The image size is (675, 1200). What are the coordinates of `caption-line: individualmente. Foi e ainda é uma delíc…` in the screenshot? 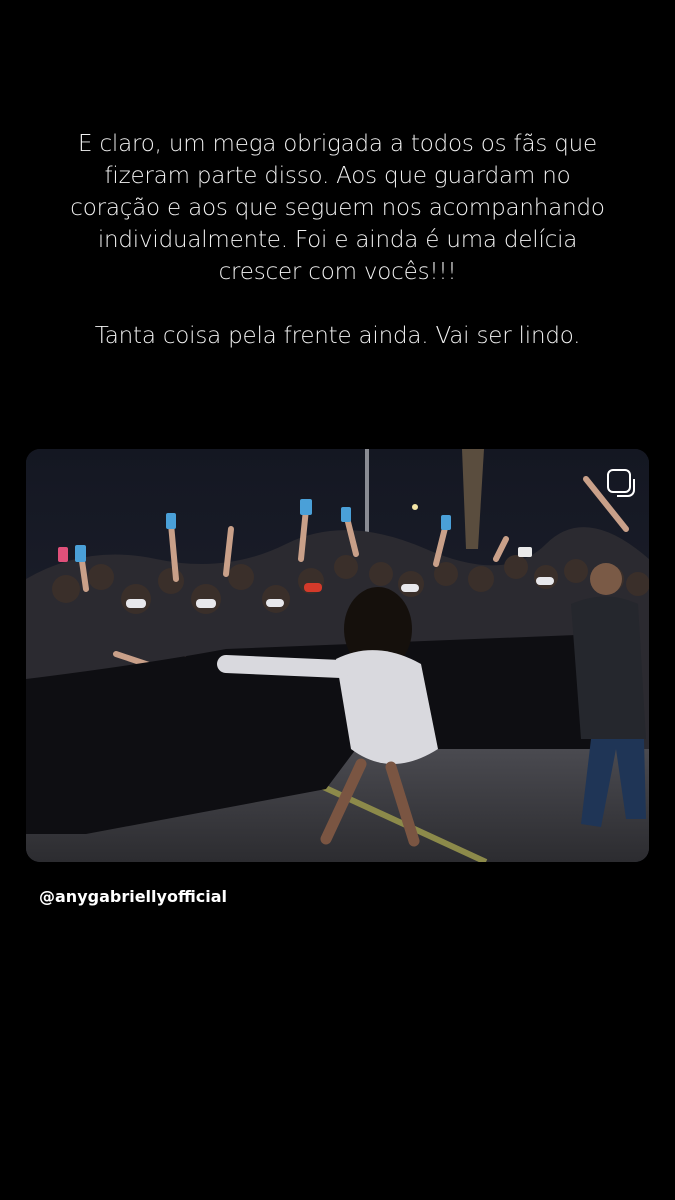 It's located at (337, 240).